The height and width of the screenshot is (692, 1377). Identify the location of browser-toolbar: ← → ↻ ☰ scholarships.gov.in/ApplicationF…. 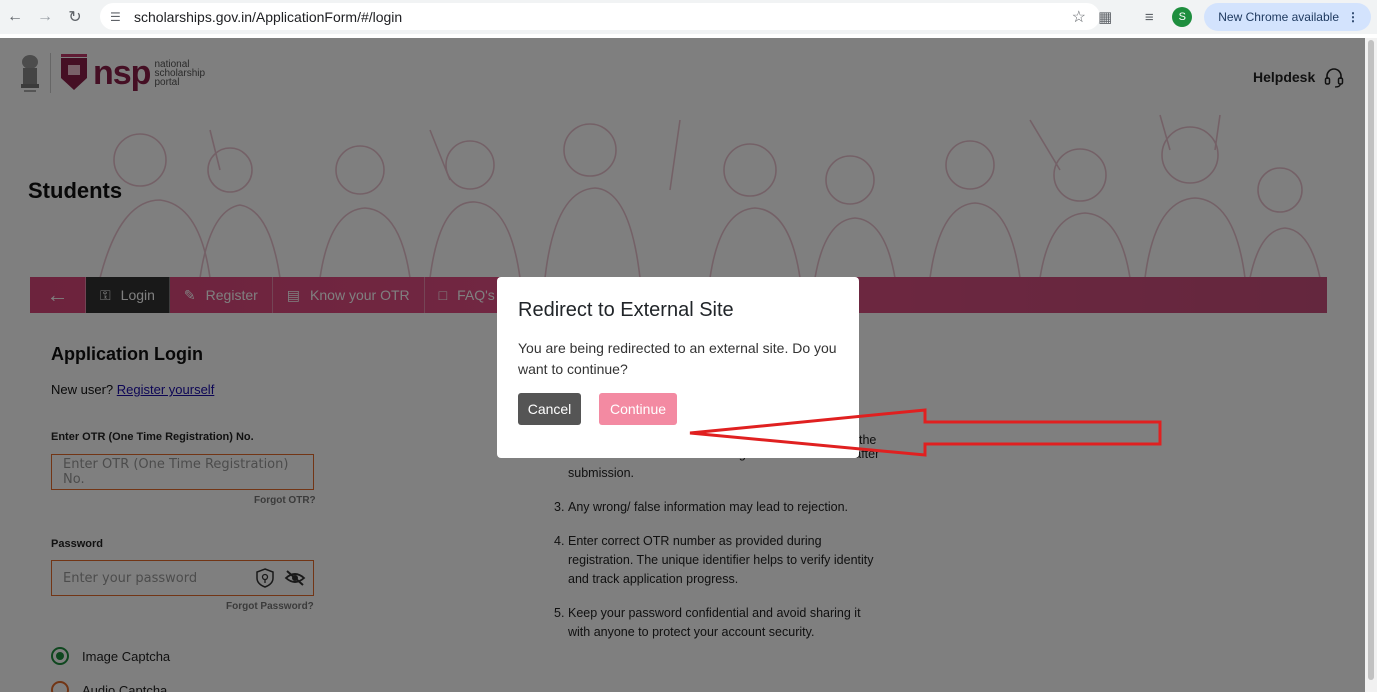
(688, 17).